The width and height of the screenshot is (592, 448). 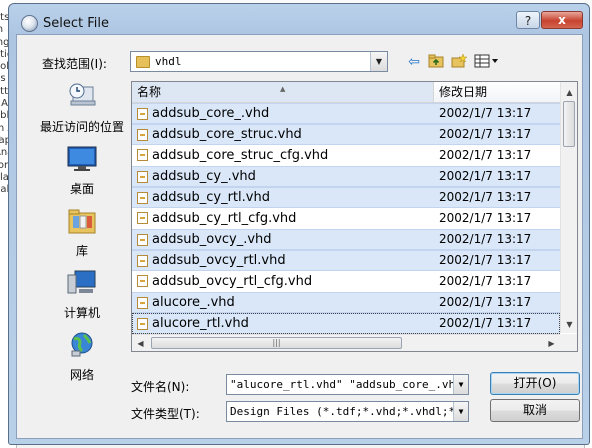 I want to click on help-button: ?, so click(x=528, y=20).